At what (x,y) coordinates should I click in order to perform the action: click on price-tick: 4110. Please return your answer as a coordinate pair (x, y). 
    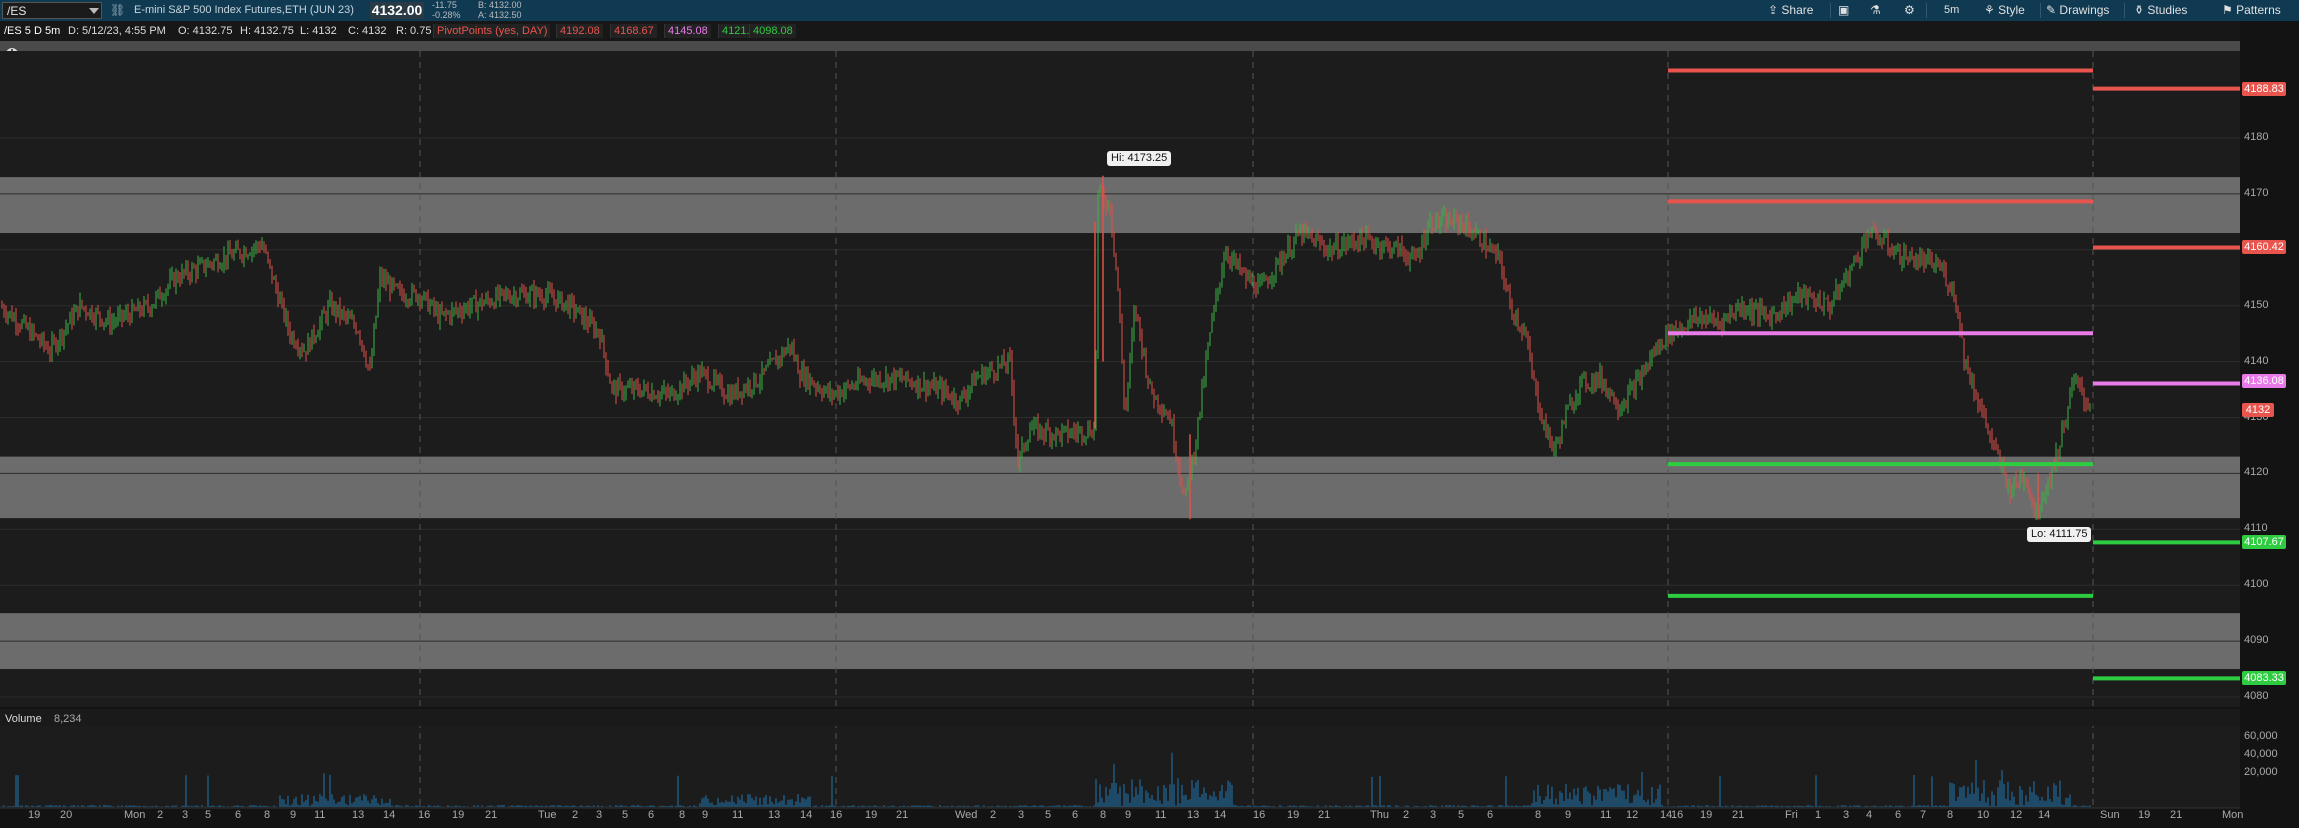
    Looking at the image, I should click on (2256, 528).